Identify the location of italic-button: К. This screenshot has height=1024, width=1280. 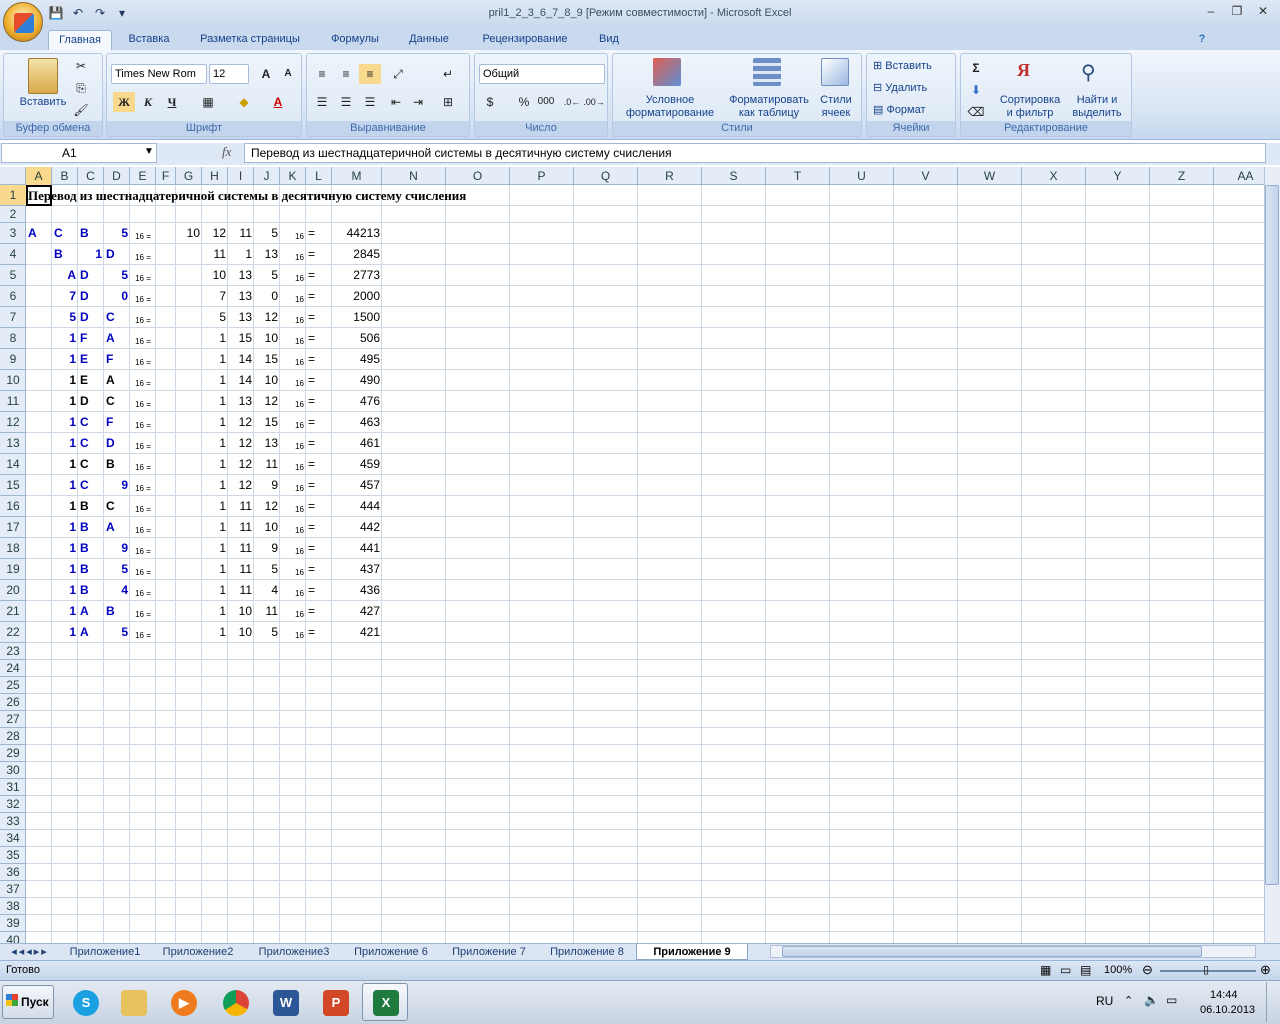
(148, 102).